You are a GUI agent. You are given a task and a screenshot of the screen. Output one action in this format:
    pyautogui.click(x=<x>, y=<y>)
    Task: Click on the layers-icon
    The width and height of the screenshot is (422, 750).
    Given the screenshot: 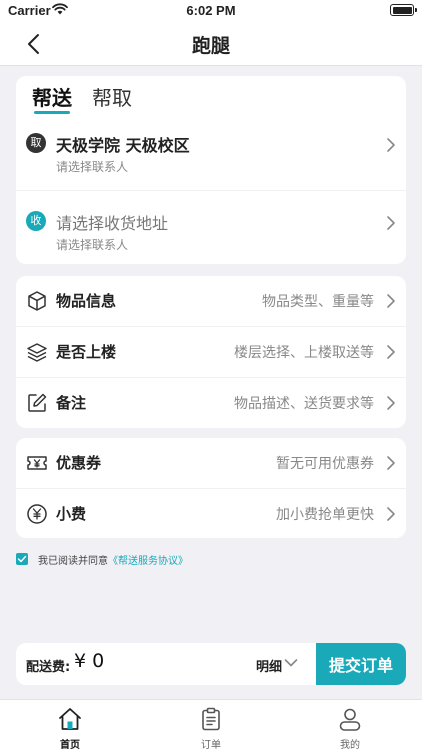 What is the action you would take?
    pyautogui.click(x=37, y=352)
    